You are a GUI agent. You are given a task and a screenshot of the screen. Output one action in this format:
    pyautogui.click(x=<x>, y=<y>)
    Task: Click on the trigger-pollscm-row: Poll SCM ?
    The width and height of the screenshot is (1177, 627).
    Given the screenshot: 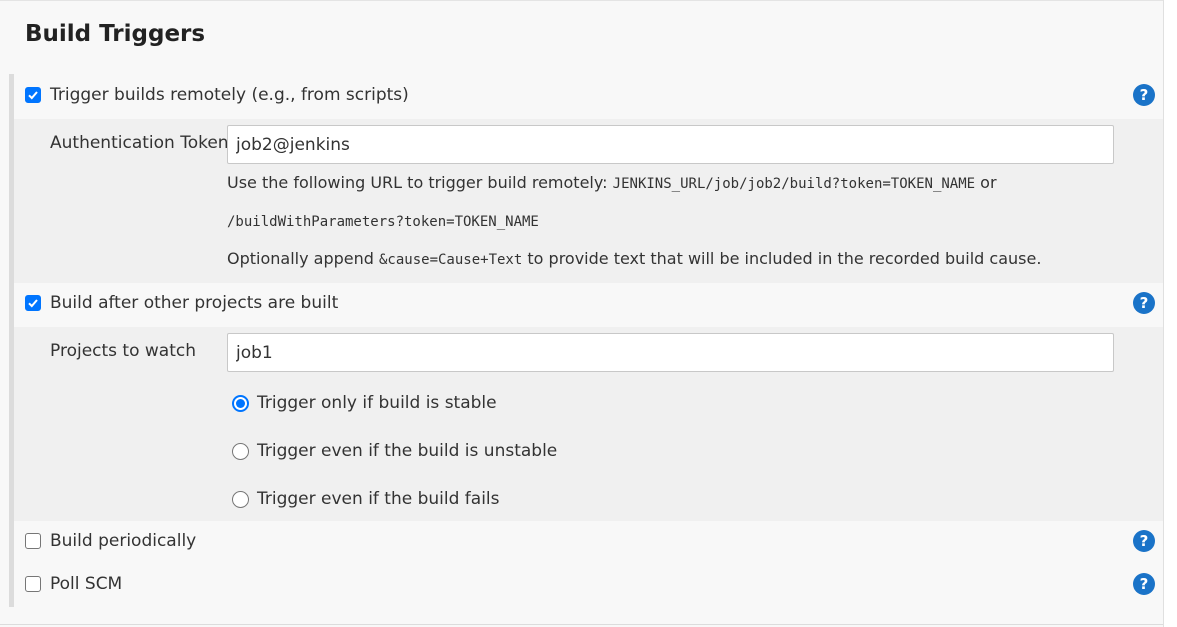 What is the action you would take?
    pyautogui.click(x=590, y=584)
    